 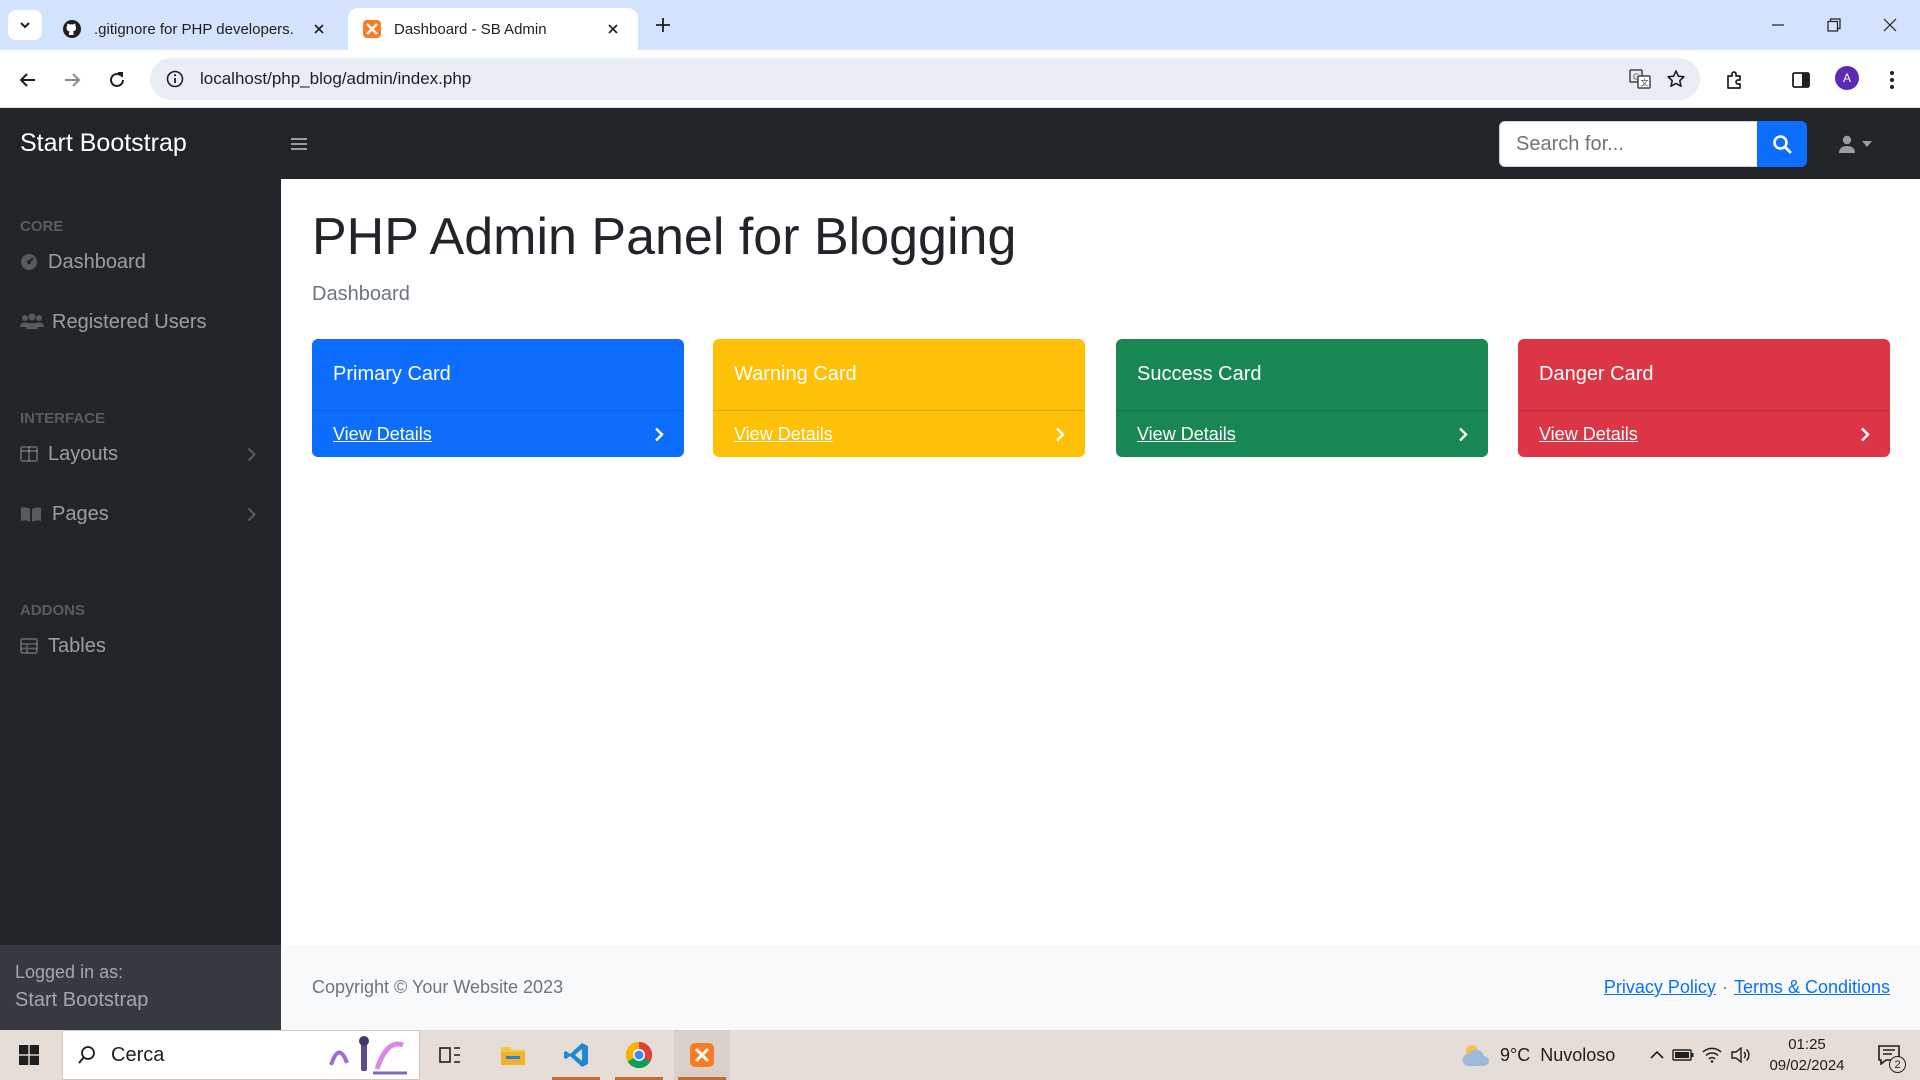 I want to click on plus-icon, so click(x=663, y=25).